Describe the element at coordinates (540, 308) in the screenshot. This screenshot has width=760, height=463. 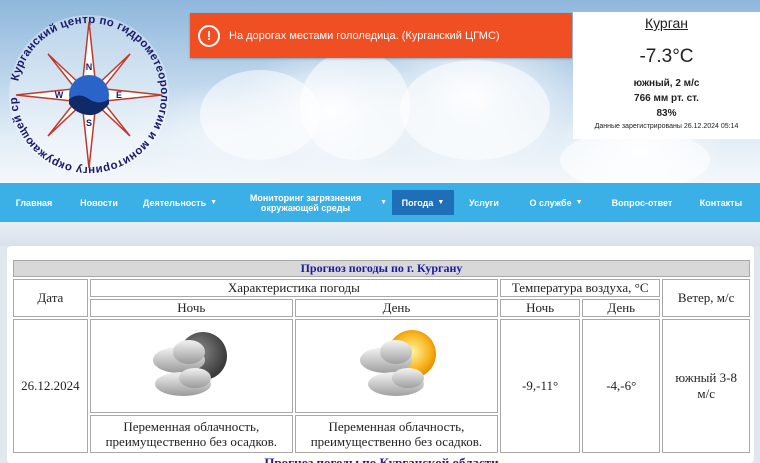
I see `header-temp-night: Ночь` at that location.